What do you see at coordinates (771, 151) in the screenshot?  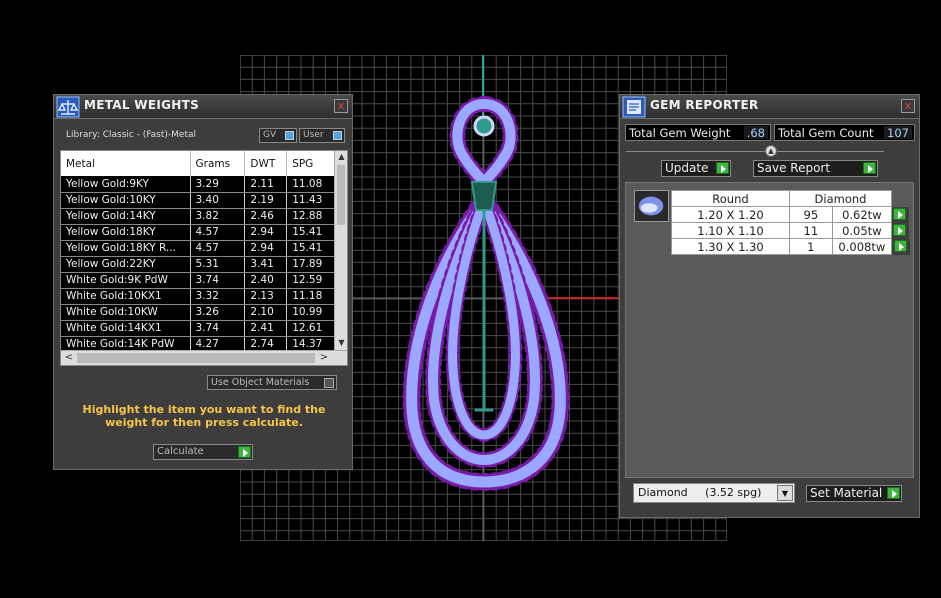 I see `collapse-knob-icon: ▲` at bounding box center [771, 151].